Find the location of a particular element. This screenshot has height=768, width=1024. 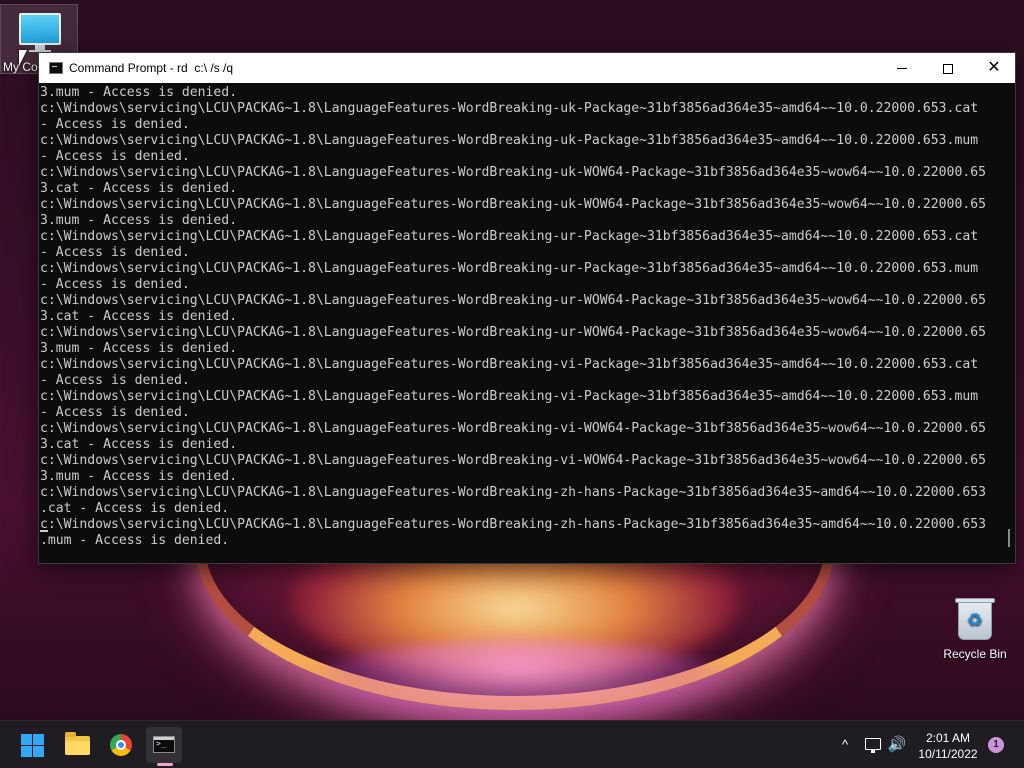

folder-icon is located at coordinates (77, 743).